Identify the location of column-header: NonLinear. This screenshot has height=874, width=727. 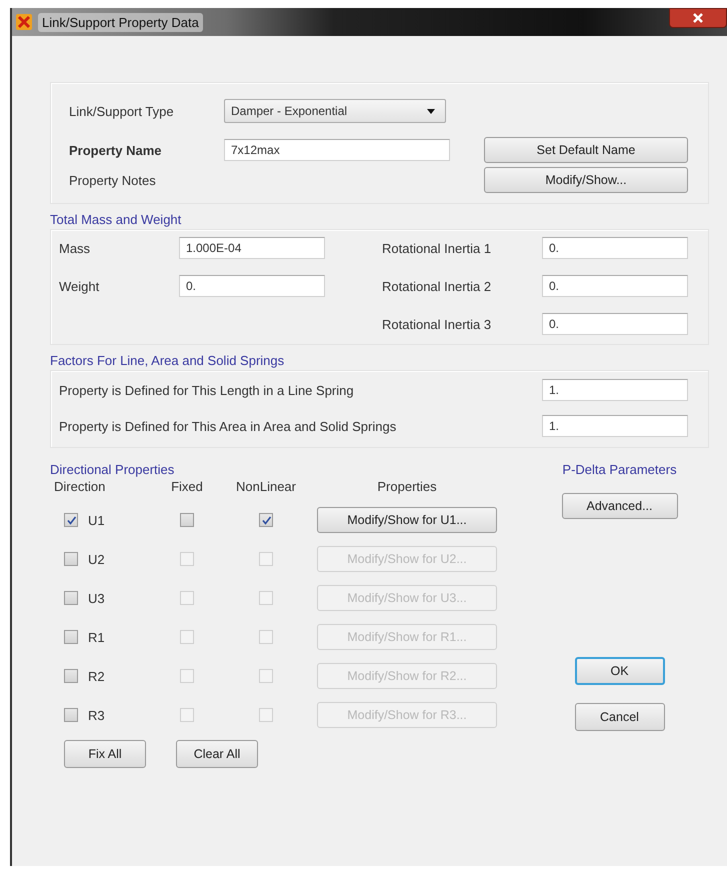
(266, 486).